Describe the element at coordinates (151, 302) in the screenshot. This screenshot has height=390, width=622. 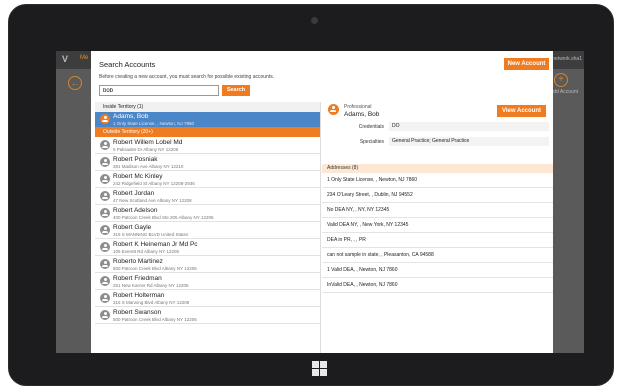
I see `result-address: 315 S Manning Blvd Albany NY 12208` at that location.